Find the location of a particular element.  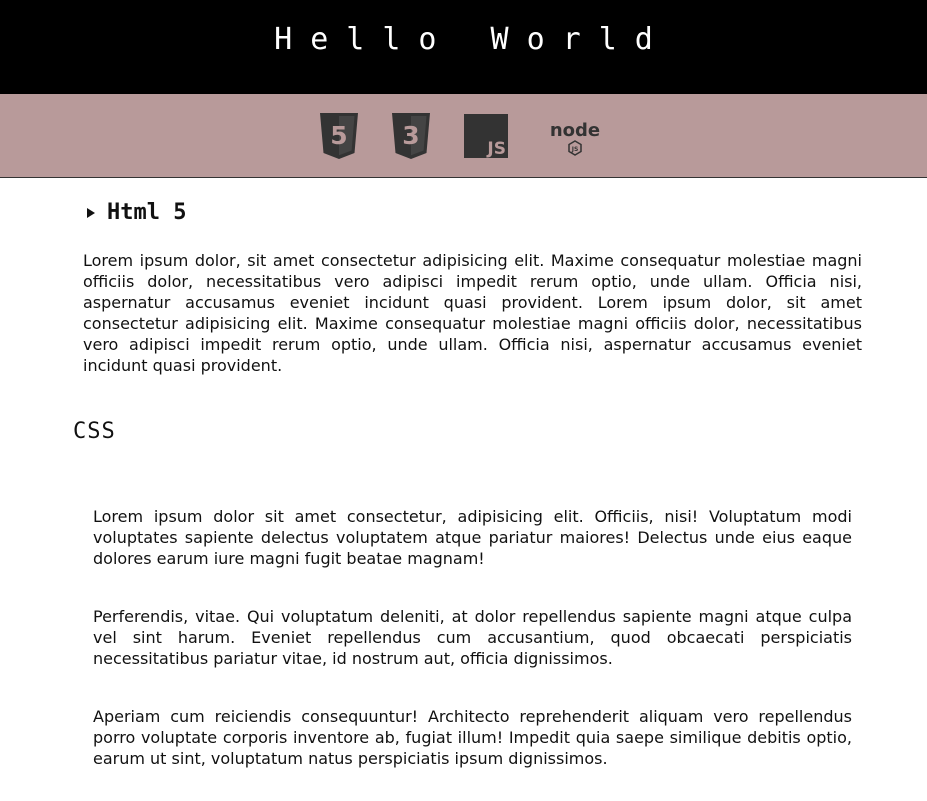

html-heading-toggle: Html 5 is located at coordinates (474, 212).